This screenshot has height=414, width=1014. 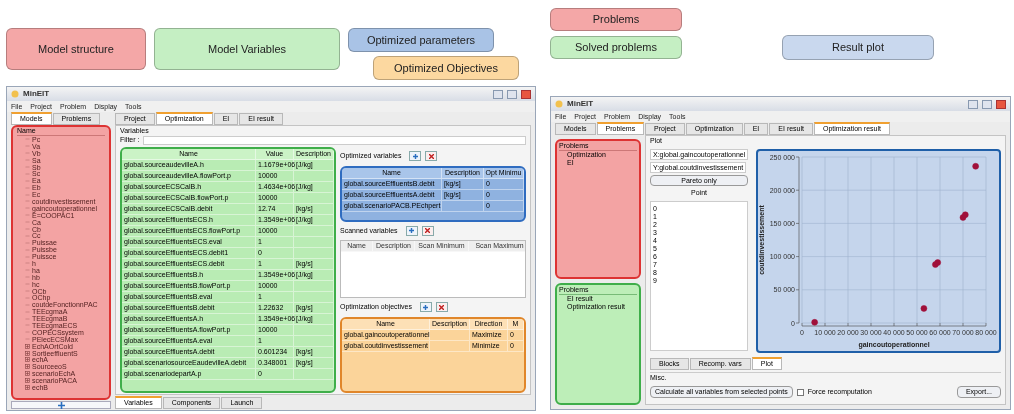 What do you see at coordinates (616, 47) in the screenshot?
I see `callout-label: Solved problems` at bounding box center [616, 47].